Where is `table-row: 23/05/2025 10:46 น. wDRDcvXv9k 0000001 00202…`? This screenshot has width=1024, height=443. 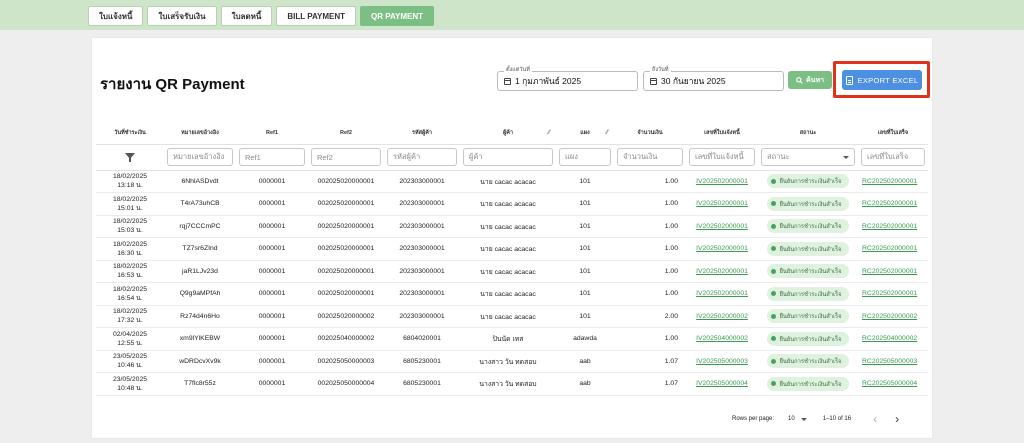
table-row: 23/05/2025 10:46 น. wDRDcvXv9k 0000001 00202… is located at coordinates (512, 361).